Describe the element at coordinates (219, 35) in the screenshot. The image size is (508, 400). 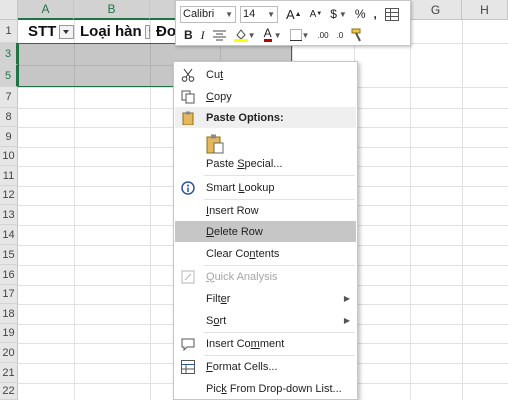
I see `align-center-button` at that location.